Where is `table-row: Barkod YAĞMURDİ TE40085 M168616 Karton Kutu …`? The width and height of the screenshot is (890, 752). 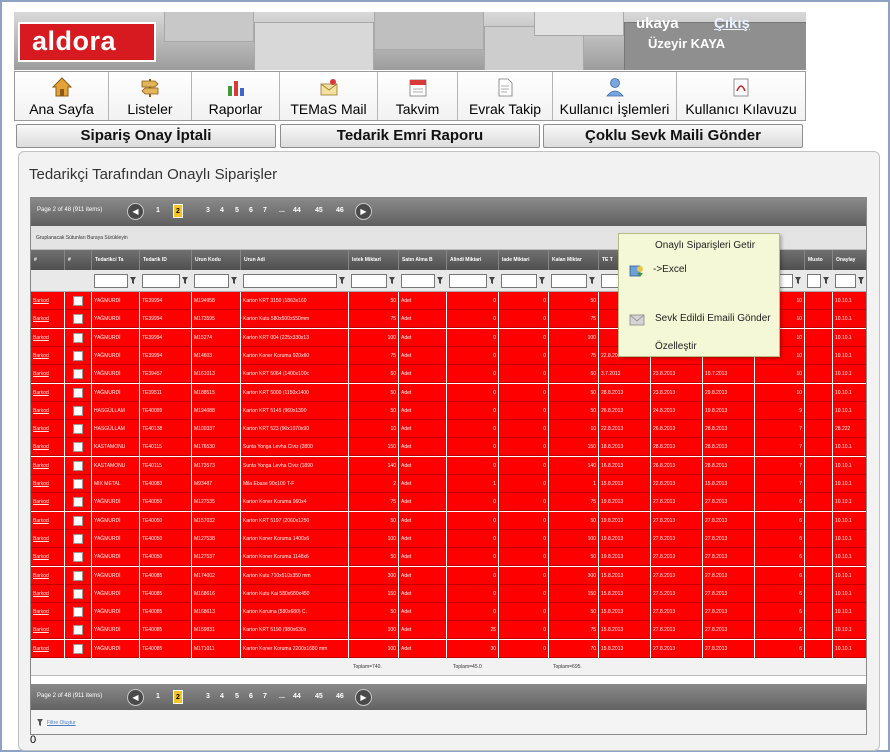
table-row: Barkod YAĞMURDİ TE40085 M168616 Karton Kutu … is located at coordinates (448, 593).